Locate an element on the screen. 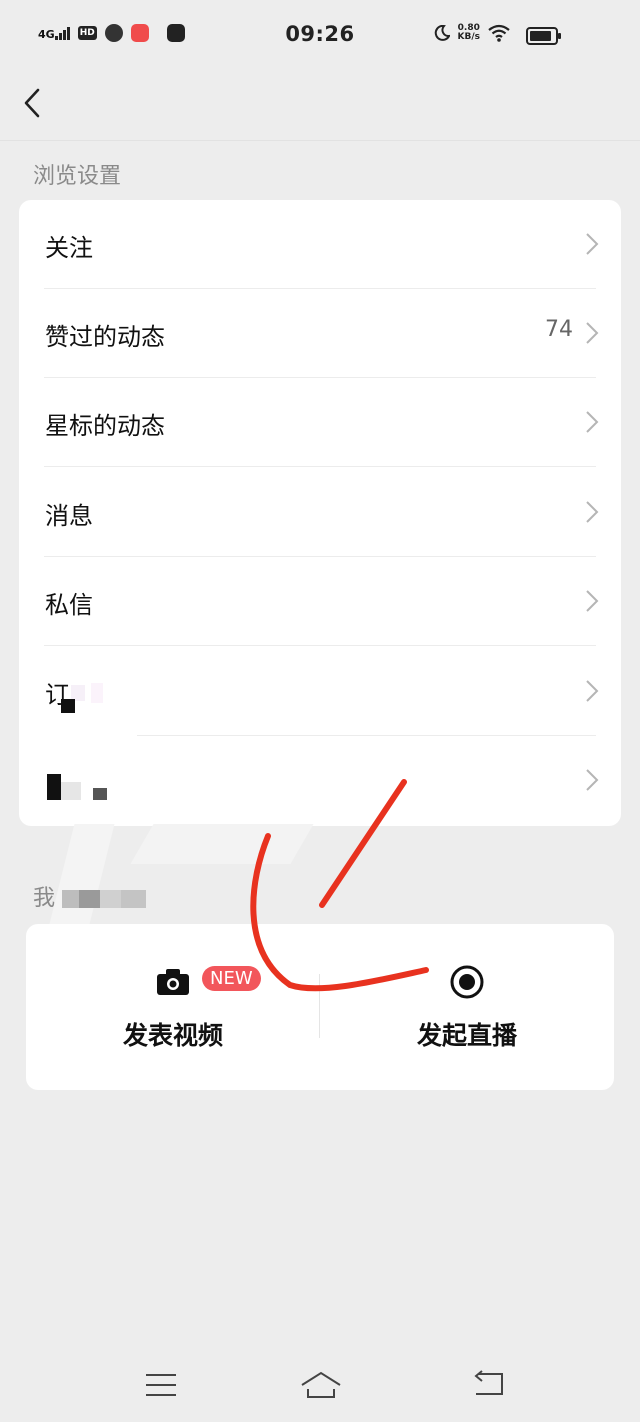 The width and height of the screenshot is (640, 1422). menu-icon is located at coordinates (161, 1385).